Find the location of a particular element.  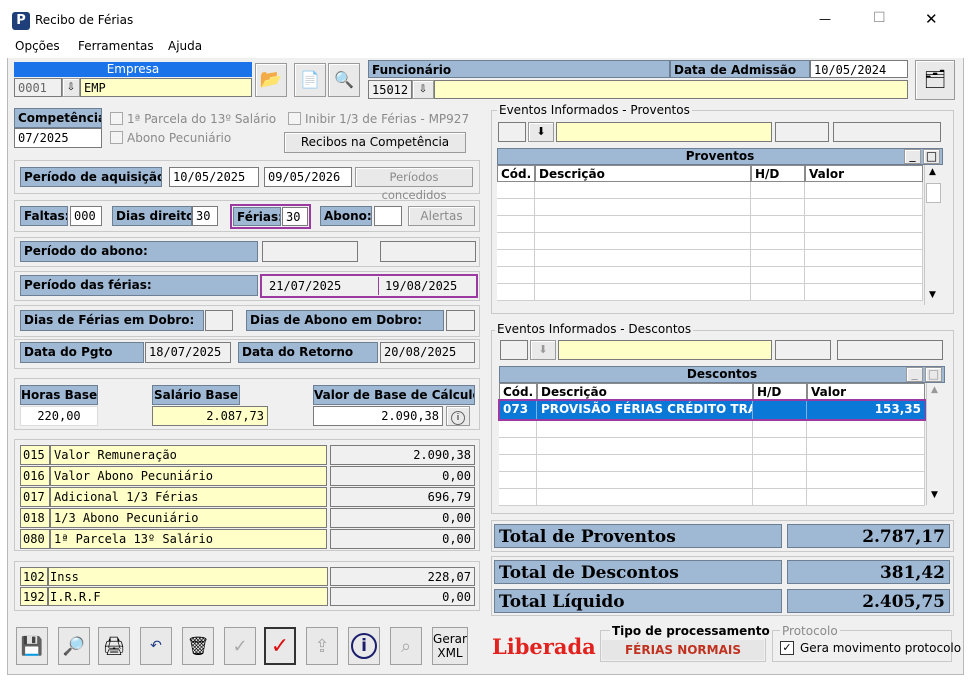

funcionario-details-button: 🗂 is located at coordinates (935, 80).